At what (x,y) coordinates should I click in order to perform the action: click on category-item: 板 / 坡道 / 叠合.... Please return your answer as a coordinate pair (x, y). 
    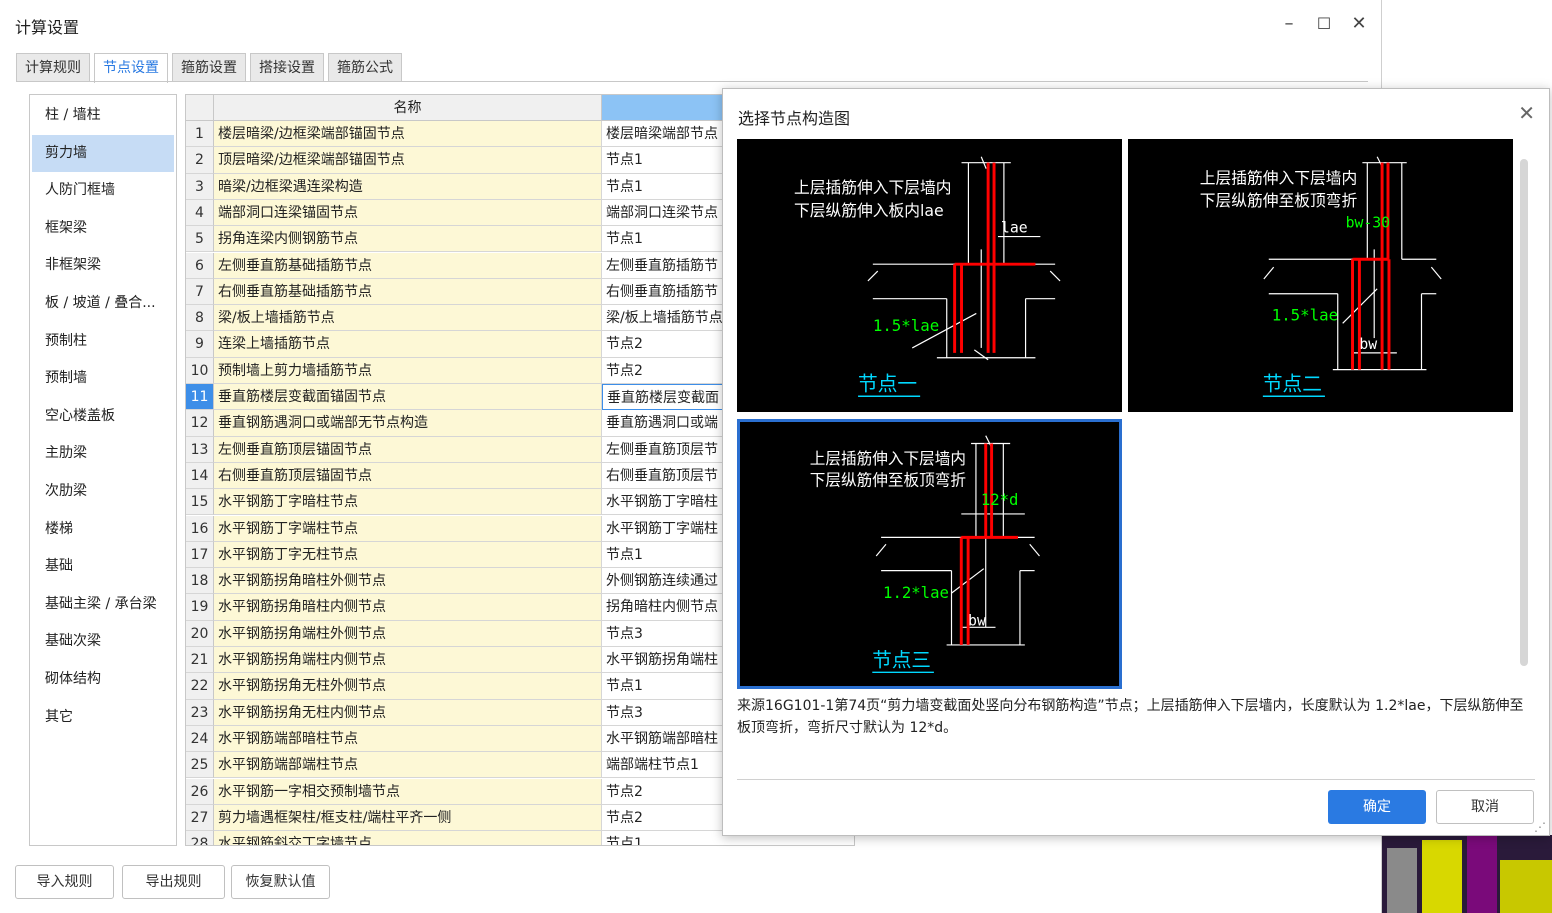
    Looking at the image, I should click on (103, 304).